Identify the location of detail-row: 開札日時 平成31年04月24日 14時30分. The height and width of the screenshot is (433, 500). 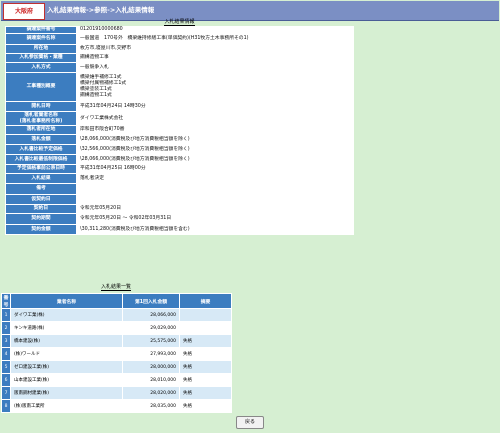
(179, 106).